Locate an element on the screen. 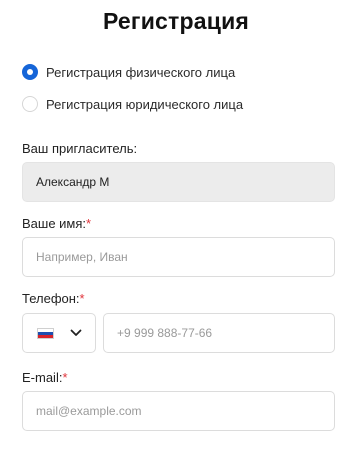 The height and width of the screenshot is (450, 352). phone-label-text: Телефон: is located at coordinates (51, 298).